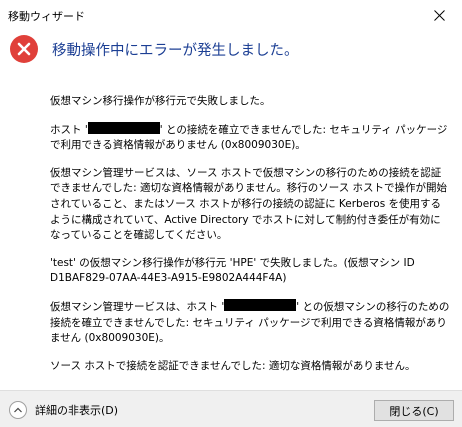 The width and height of the screenshot is (462, 427). I want to click on error-icon, so click(24, 49).